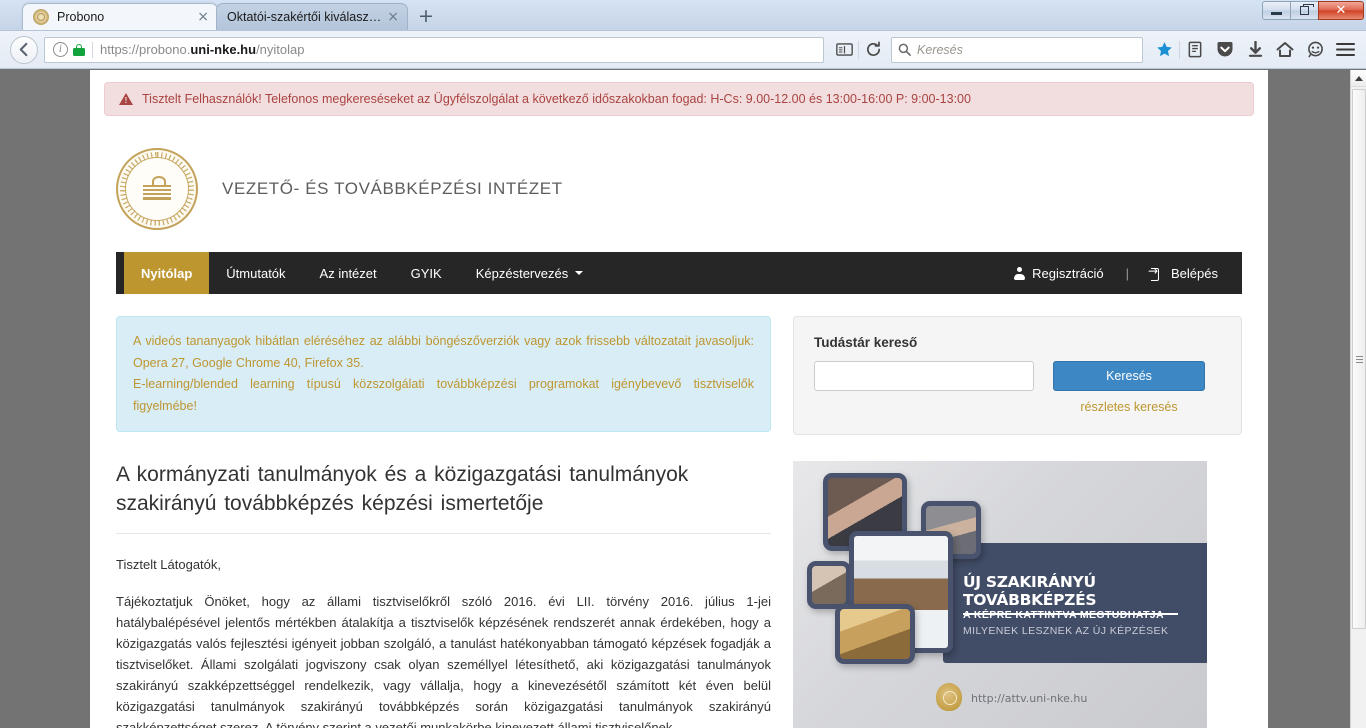 This screenshot has width=1366, height=728. I want to click on nav-item-gyik: GYIK, so click(426, 273).